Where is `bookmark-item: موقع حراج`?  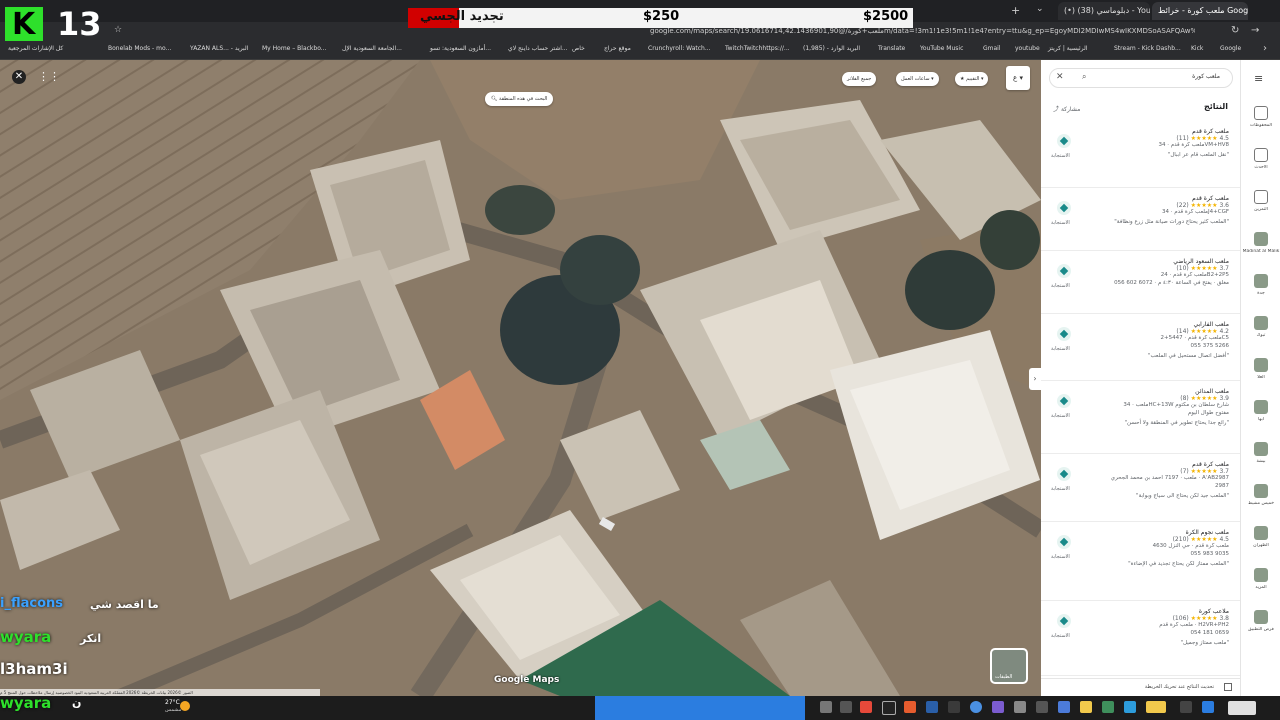
bookmark-item: موقع حراج is located at coordinates (617, 48).